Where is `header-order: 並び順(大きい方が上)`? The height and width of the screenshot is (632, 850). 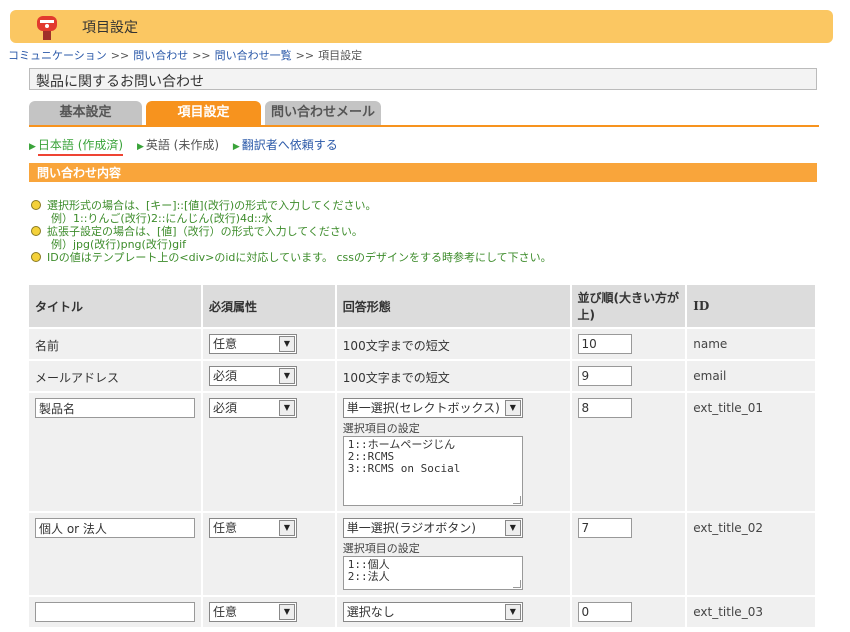
header-order: 並び順(大きい方が上) is located at coordinates (629, 307).